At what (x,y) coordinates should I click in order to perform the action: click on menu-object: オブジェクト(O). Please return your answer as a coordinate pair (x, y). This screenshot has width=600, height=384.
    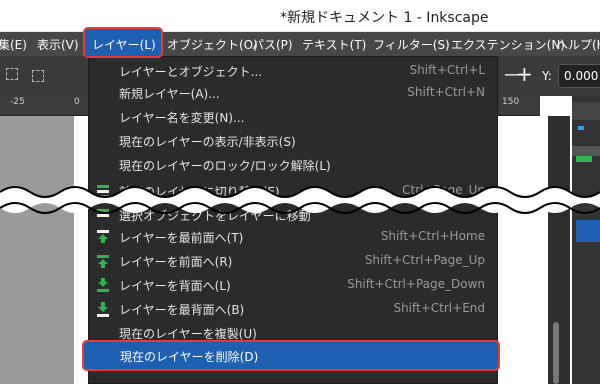
    Looking at the image, I should click on (212, 44).